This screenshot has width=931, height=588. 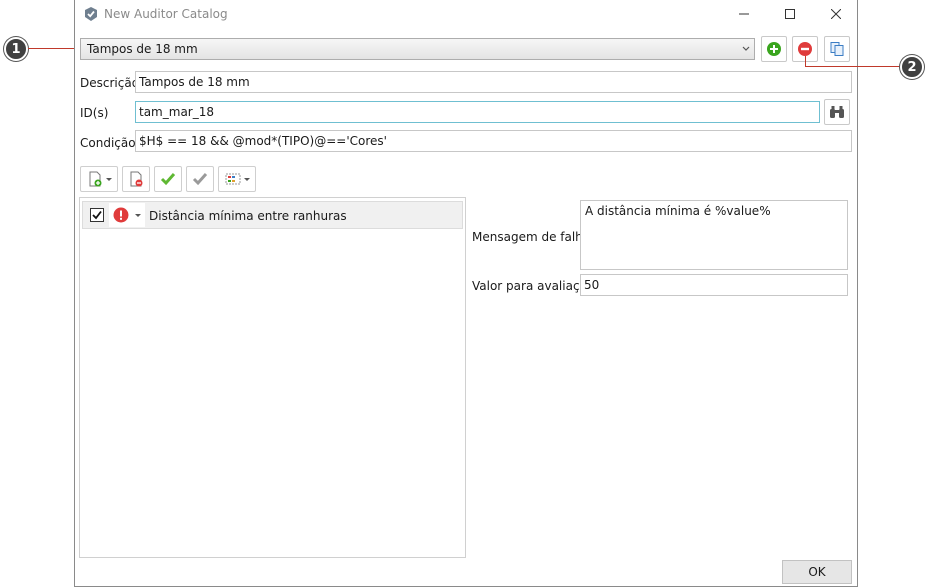 What do you see at coordinates (533, 286) in the screenshot?
I see `valor-label: Valor para avaliação` at bounding box center [533, 286].